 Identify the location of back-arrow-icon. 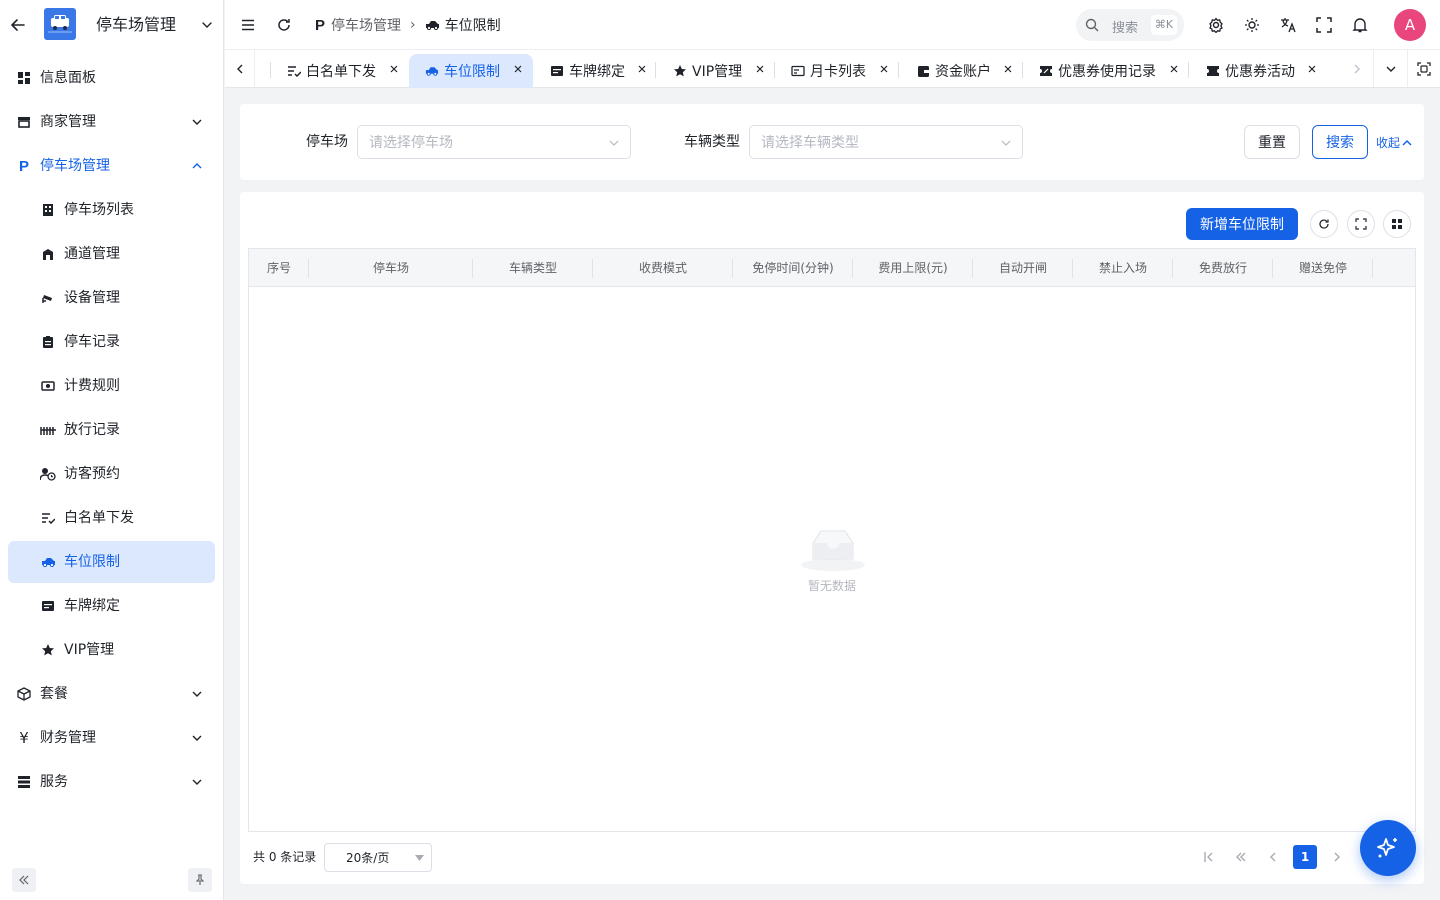
(18, 25).